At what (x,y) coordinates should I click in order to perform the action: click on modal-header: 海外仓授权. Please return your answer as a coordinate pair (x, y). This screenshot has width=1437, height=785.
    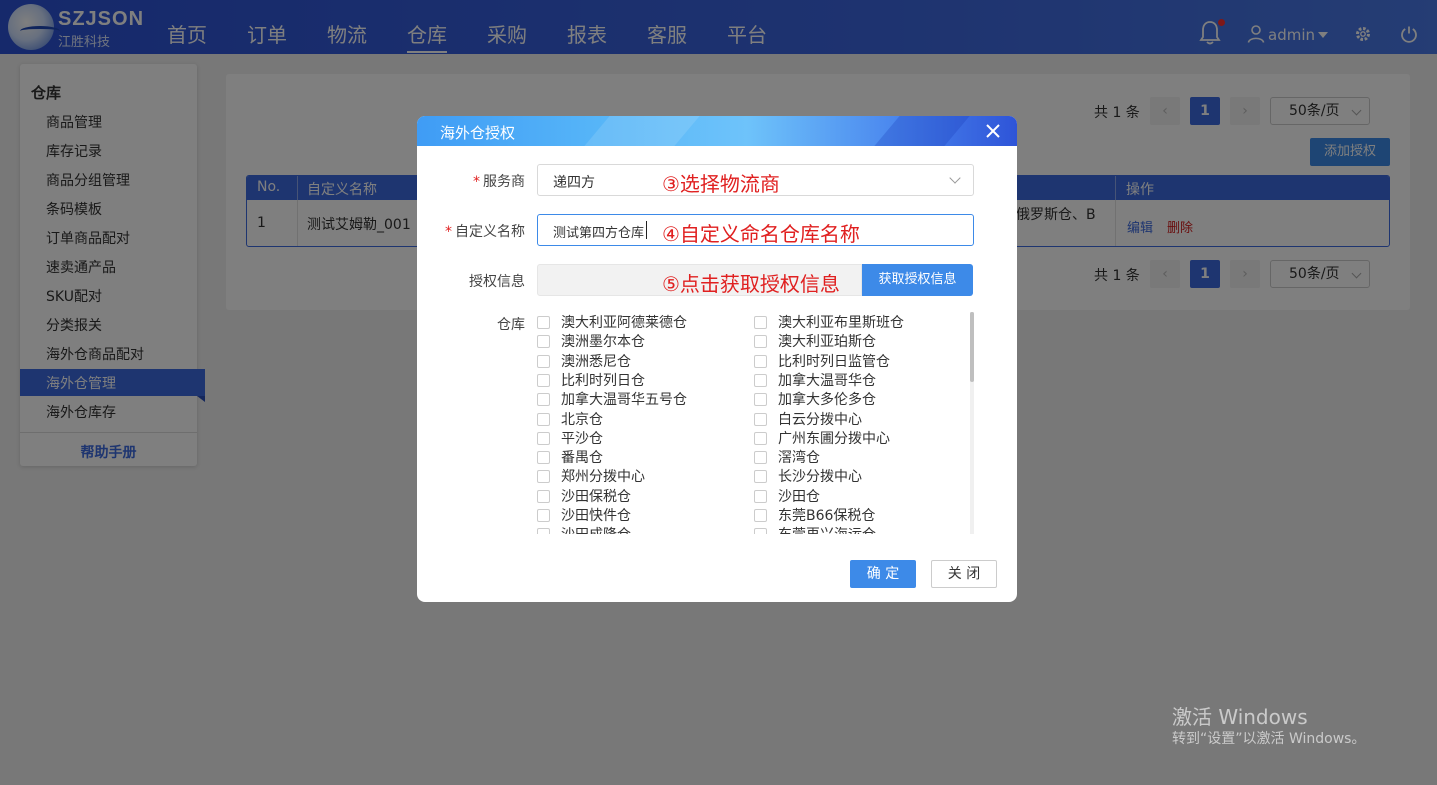
    Looking at the image, I should click on (717, 131).